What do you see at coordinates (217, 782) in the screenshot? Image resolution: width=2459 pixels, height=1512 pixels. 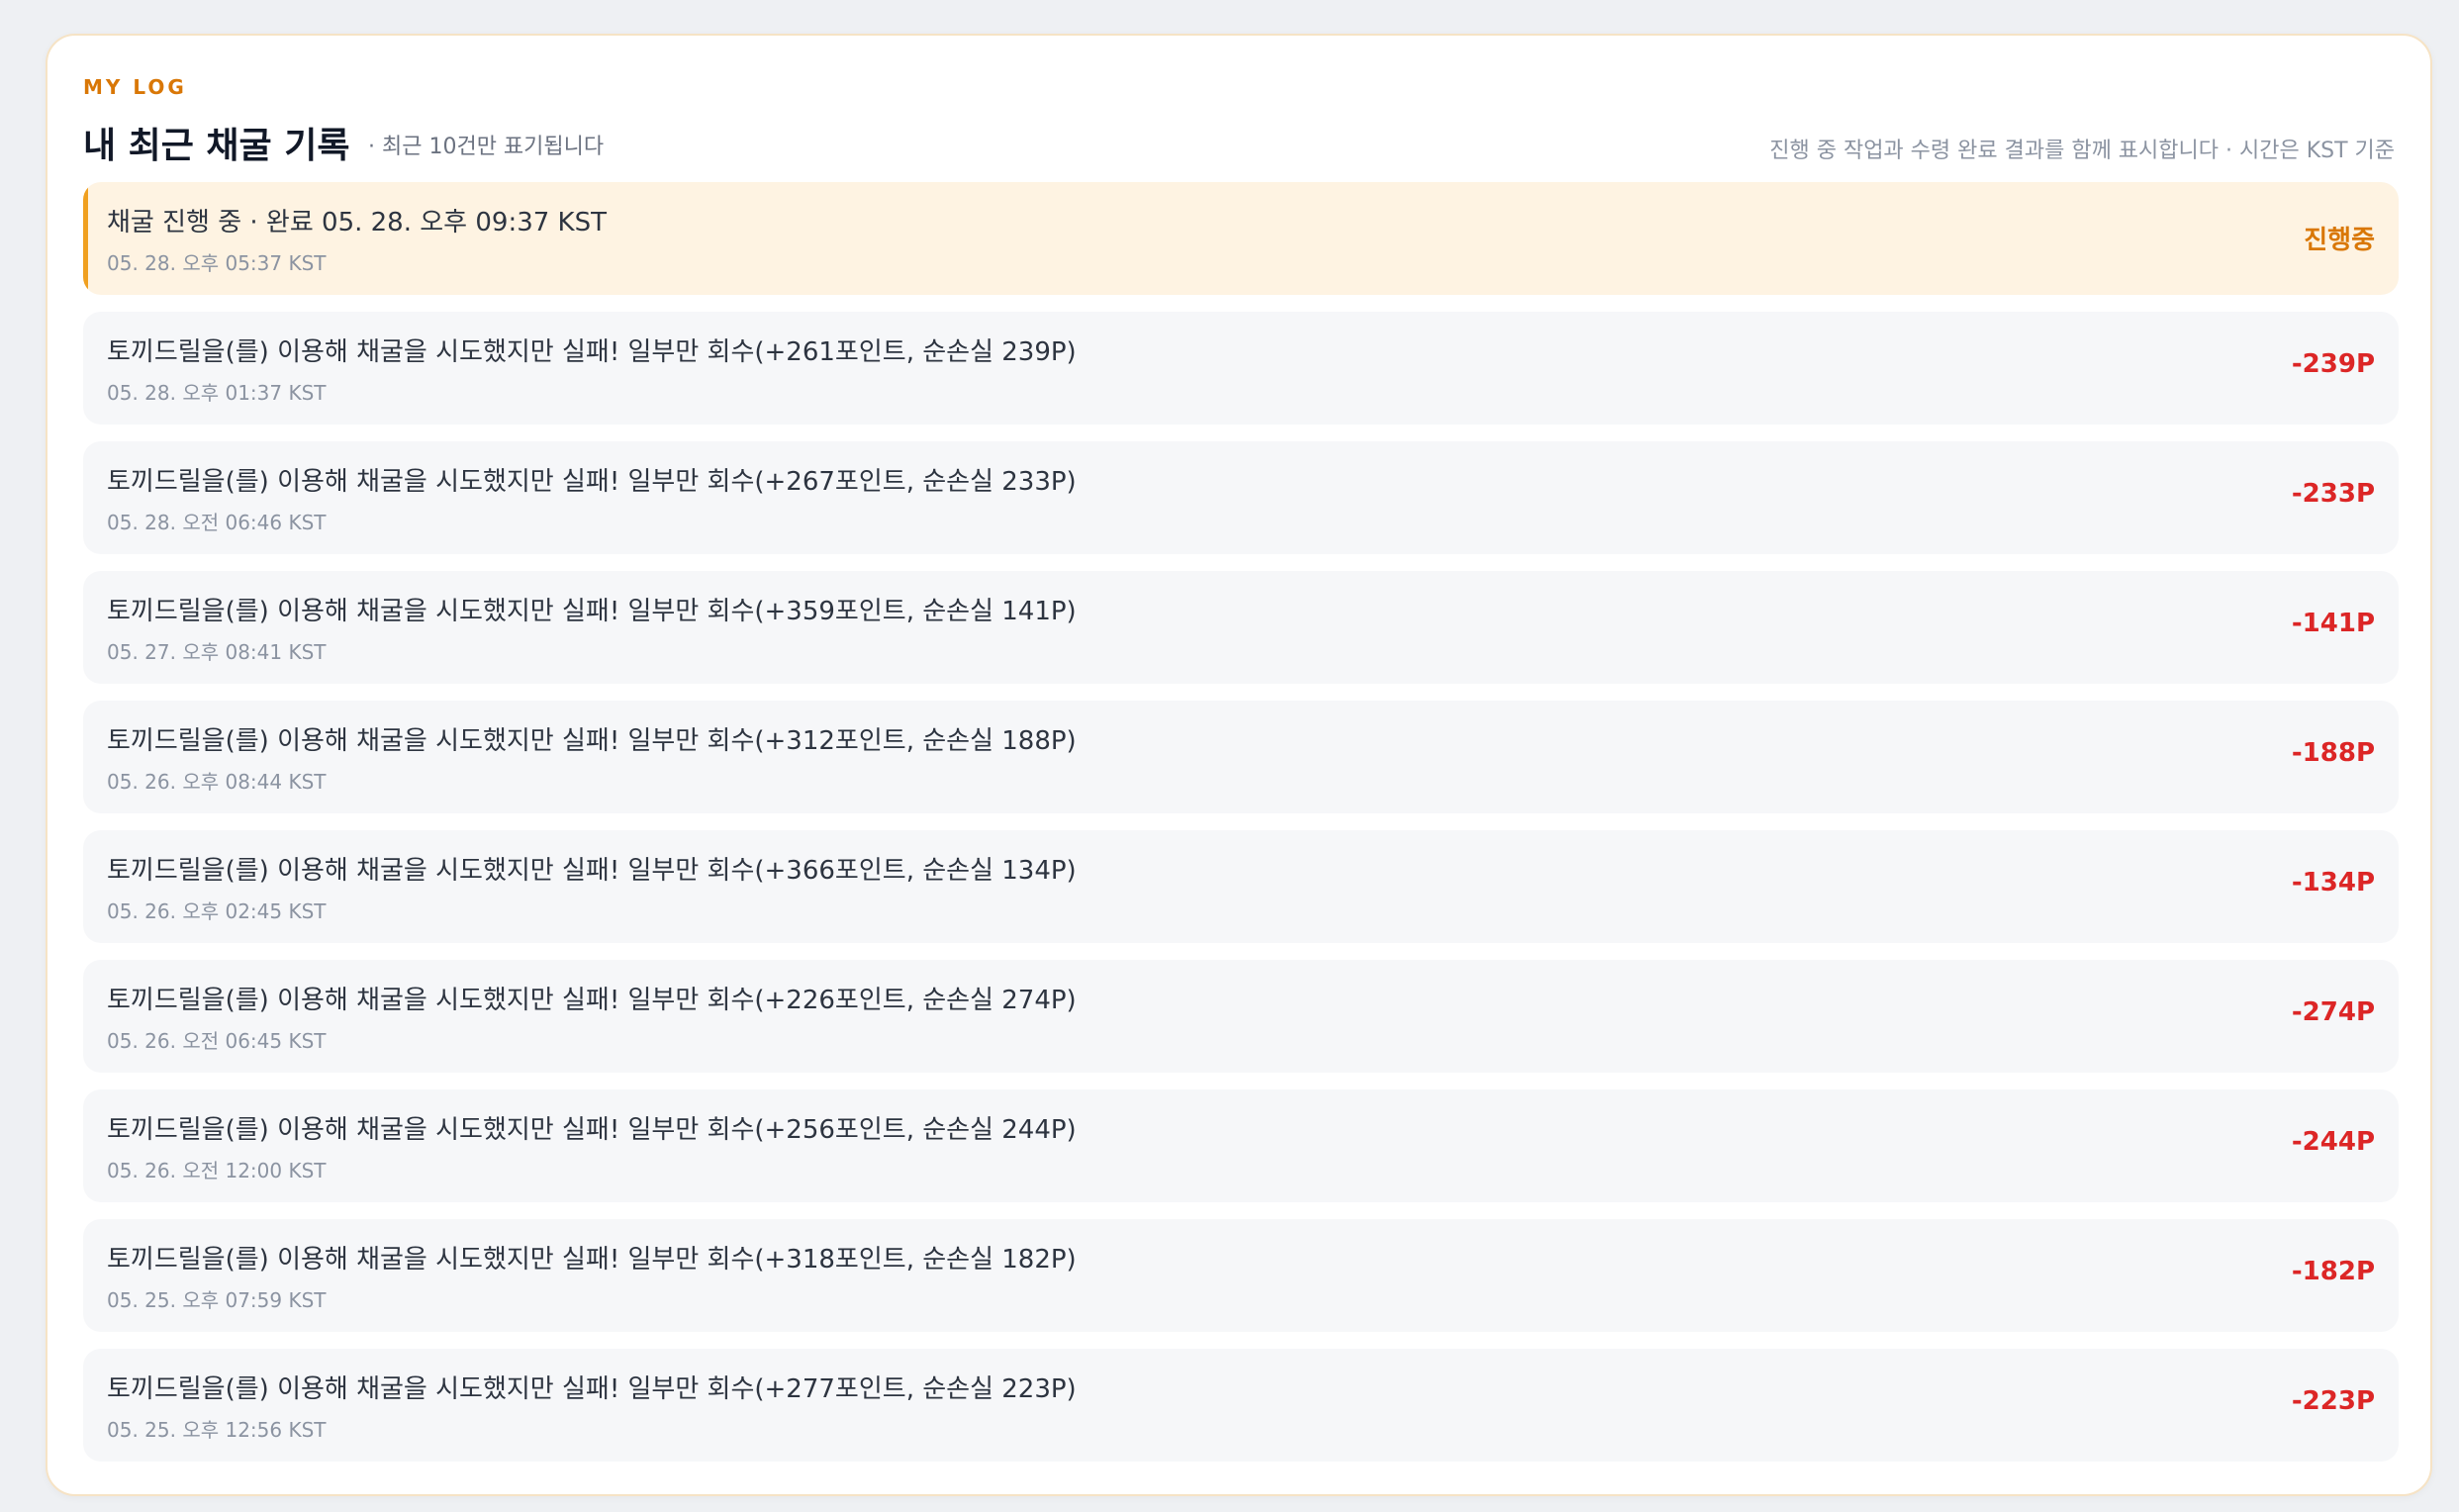 I see `record-timestamp: 05. 26. 오후 08:44 KST` at bounding box center [217, 782].